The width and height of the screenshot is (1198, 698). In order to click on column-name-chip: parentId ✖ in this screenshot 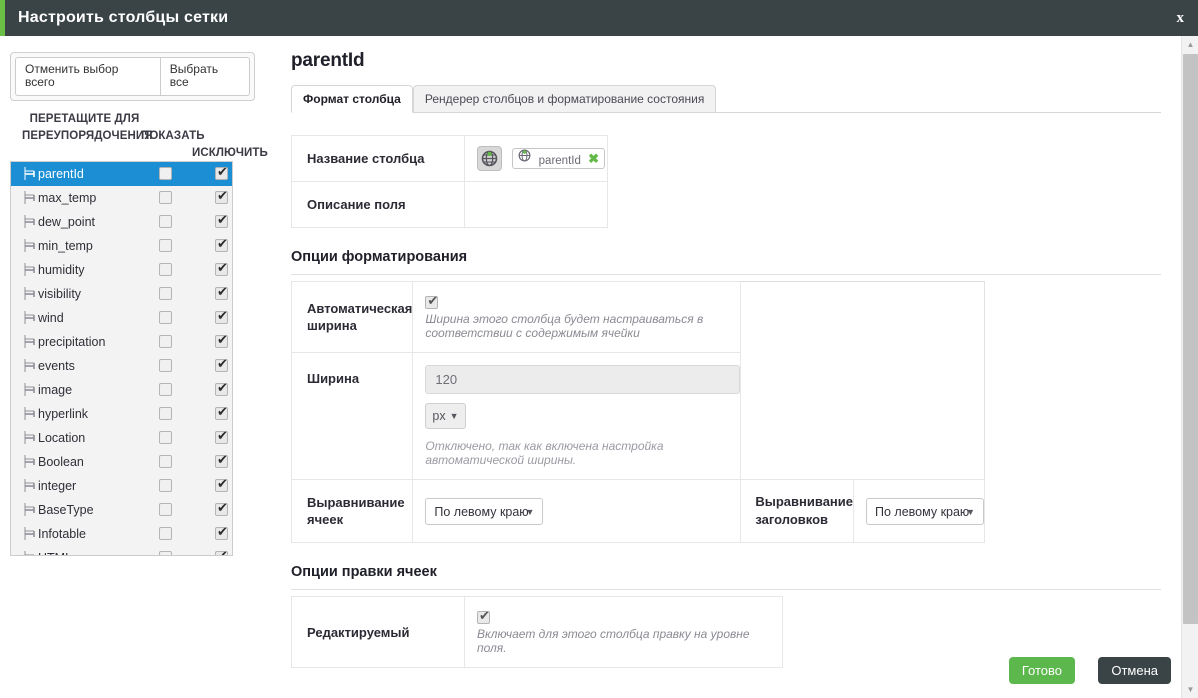, I will do `click(558, 158)`.